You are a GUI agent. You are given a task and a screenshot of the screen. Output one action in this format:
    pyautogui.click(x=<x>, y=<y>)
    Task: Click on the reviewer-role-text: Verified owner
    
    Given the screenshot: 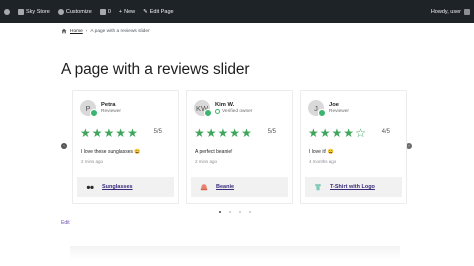 What is the action you would take?
    pyautogui.click(x=237, y=111)
    